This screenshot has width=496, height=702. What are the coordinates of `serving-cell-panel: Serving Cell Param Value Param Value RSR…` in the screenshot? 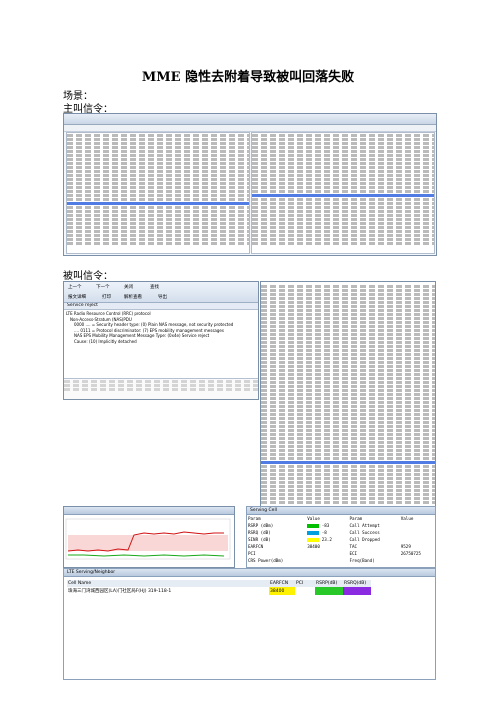 It's located at (341, 537).